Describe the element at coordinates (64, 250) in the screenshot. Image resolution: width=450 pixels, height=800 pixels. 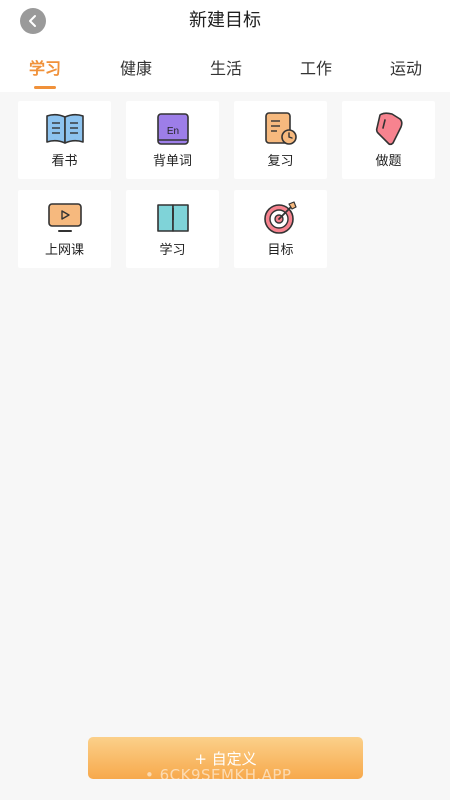
I see `goal-card-label: 上网课` at that location.